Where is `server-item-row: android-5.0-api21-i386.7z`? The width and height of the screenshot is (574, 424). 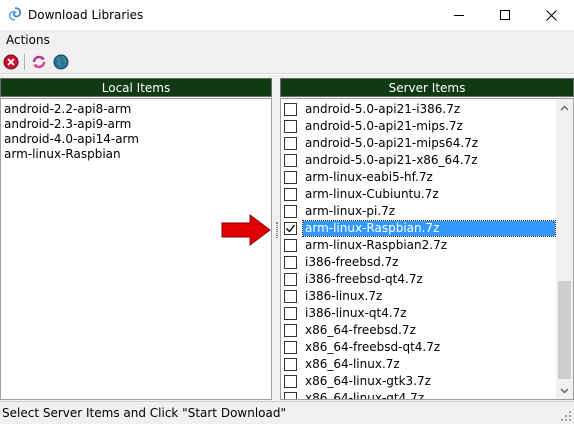
server-item-row: android-5.0-api21-i386.7z is located at coordinates (419, 108).